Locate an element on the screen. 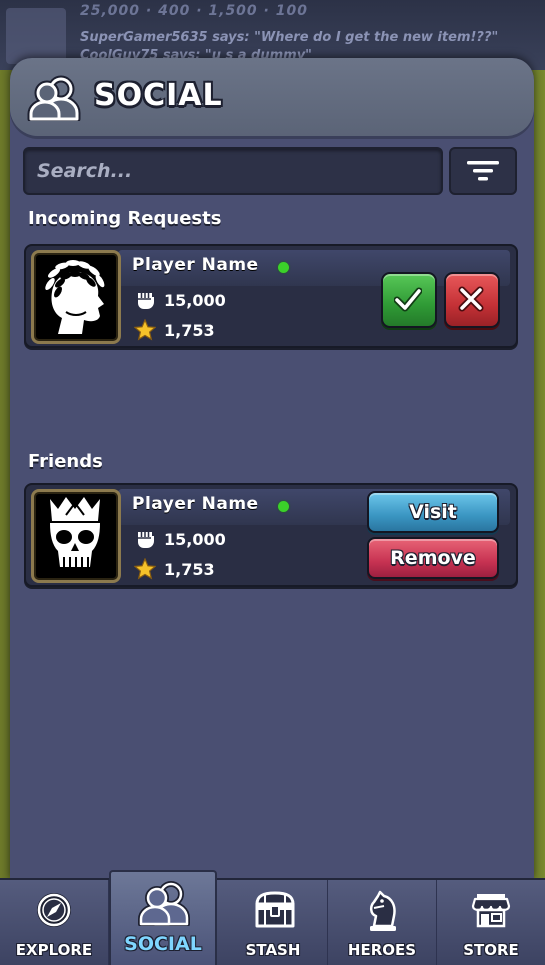 The image size is (545, 965). laurel-profile-avatar-icon is located at coordinates (75, 297).